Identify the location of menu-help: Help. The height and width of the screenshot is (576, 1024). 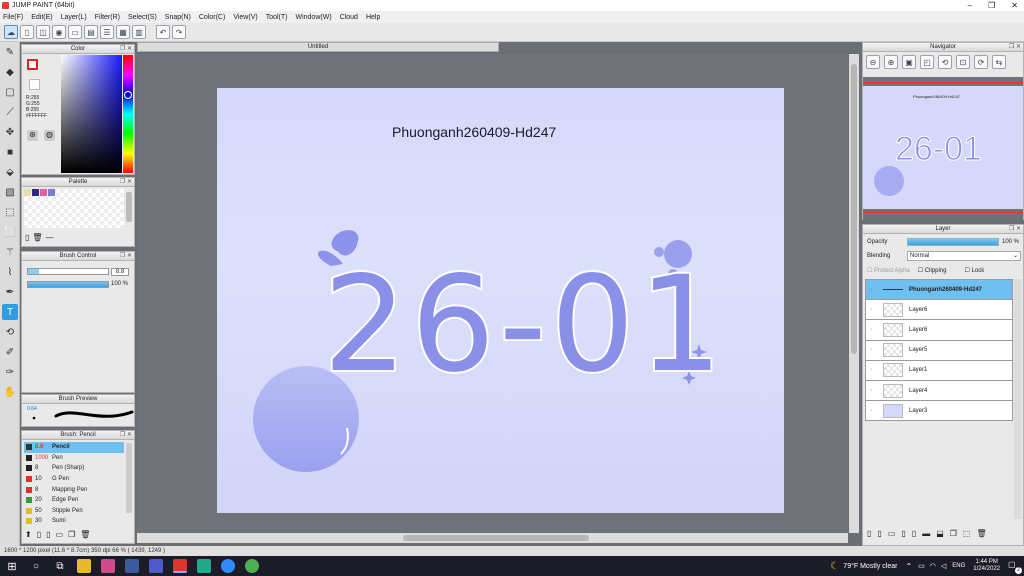
(373, 17).